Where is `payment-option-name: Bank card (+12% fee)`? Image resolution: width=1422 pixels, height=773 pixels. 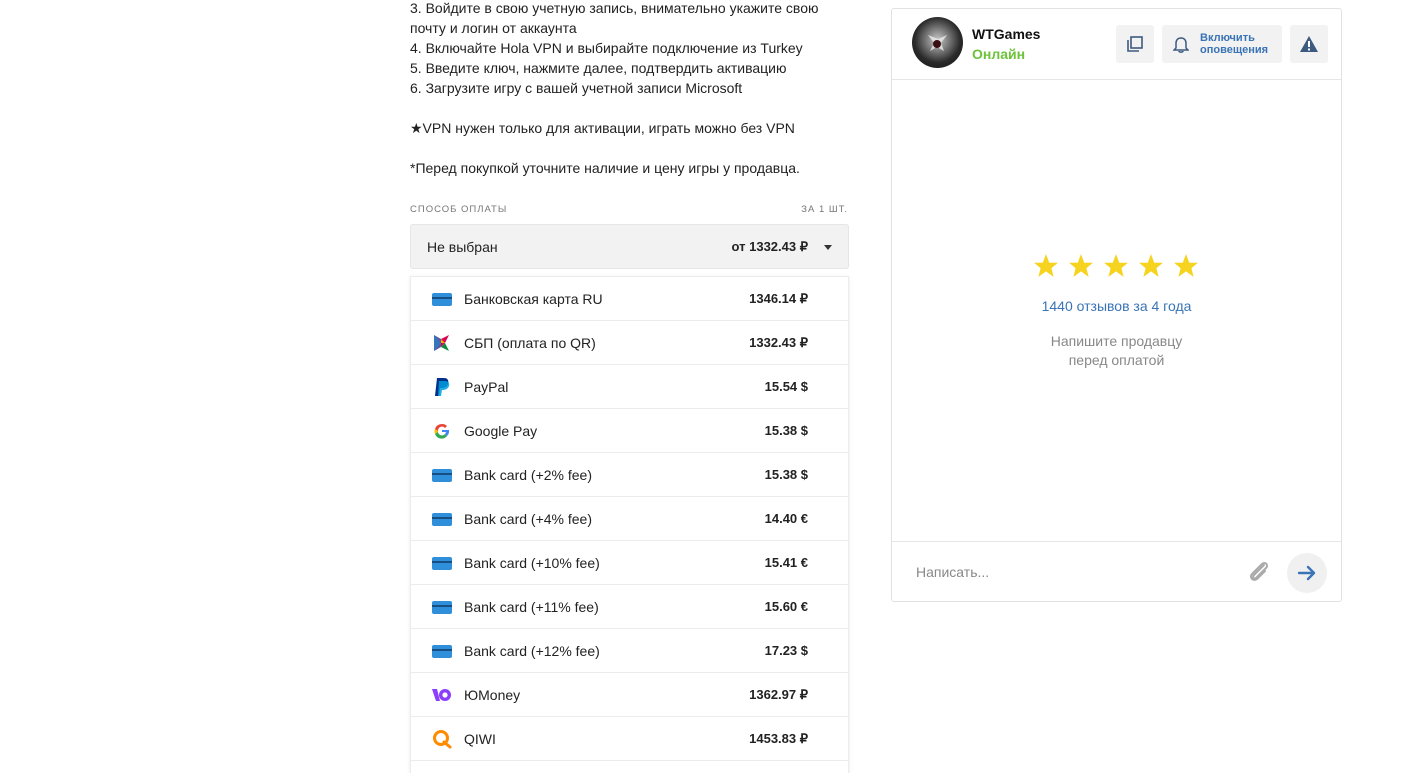 payment-option-name: Bank card (+12% fee) is located at coordinates (532, 651).